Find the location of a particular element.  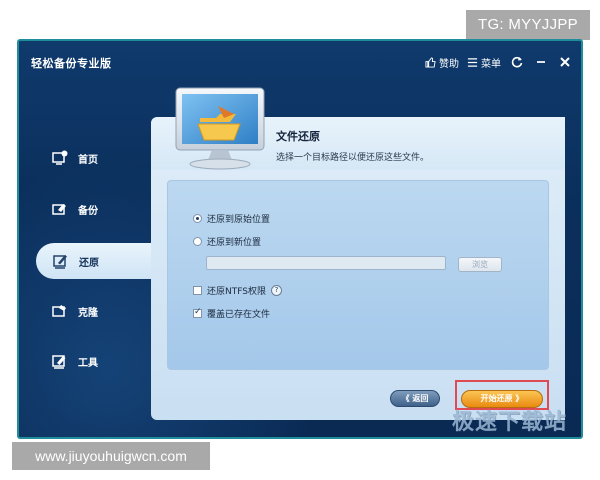

restore-original-label: 还原到原始位置 is located at coordinates (239, 220).